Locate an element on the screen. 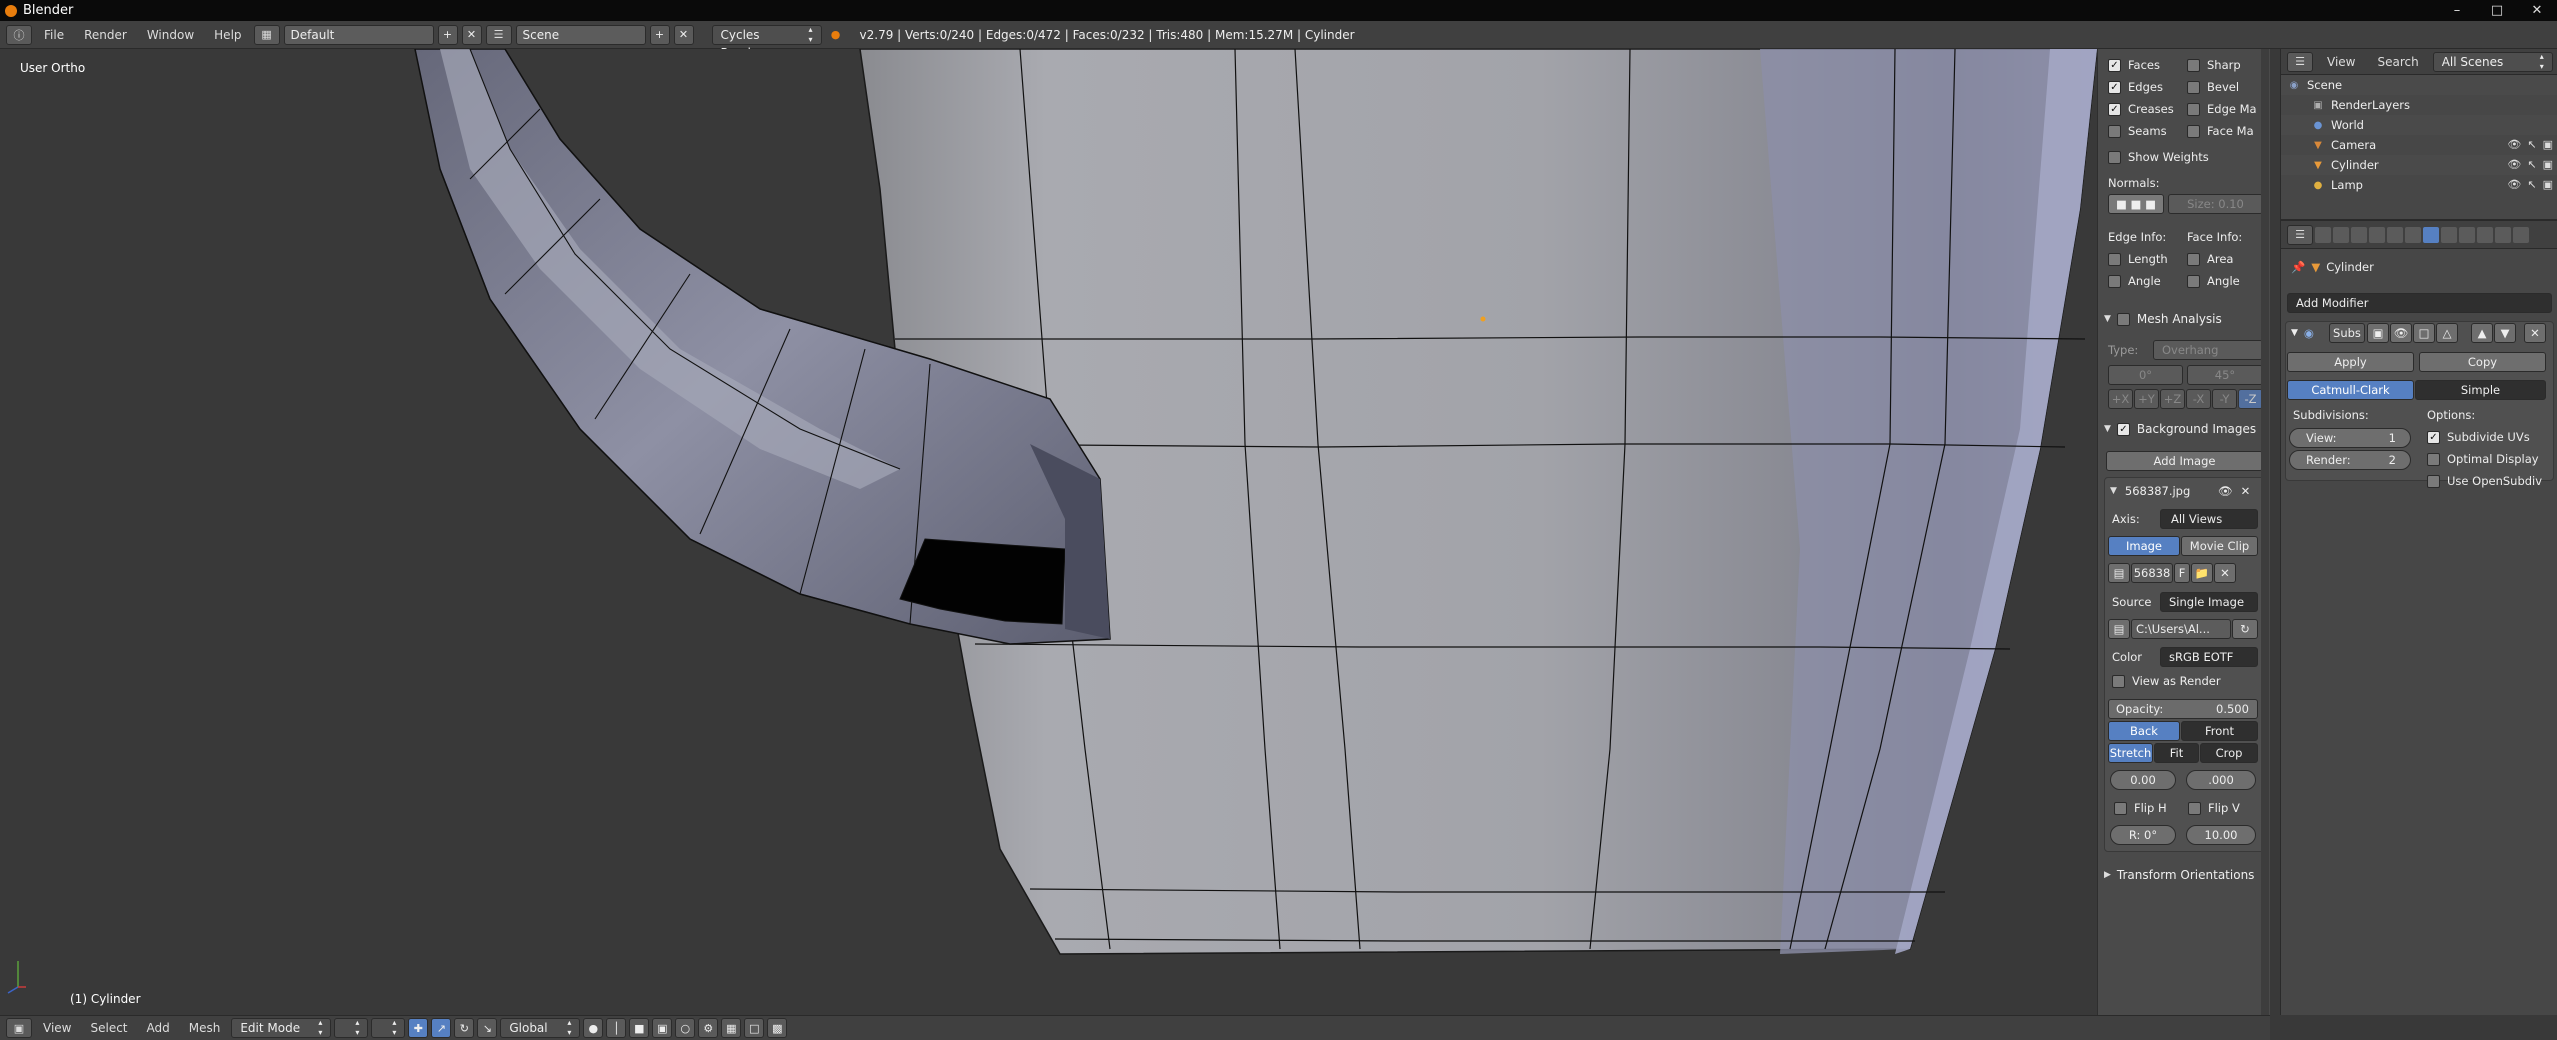 This screenshot has width=2557, height=1040. manipulator-toggle: ✚ is located at coordinates (418, 1028).